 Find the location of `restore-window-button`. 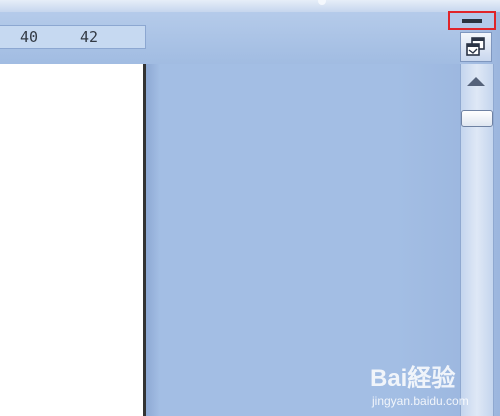

restore-window-button is located at coordinates (476, 47).